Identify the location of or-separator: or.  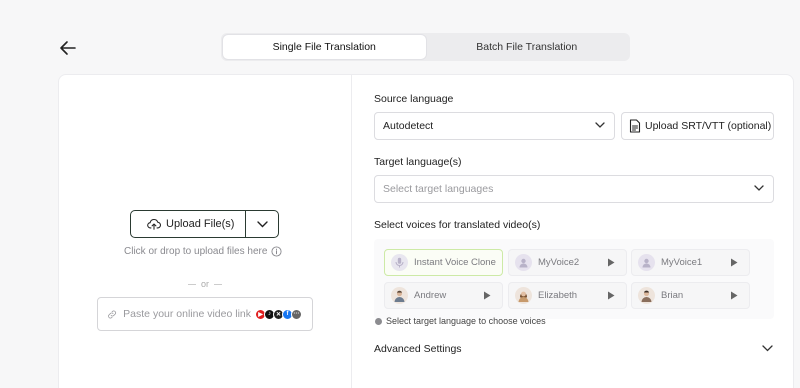
(205, 284).